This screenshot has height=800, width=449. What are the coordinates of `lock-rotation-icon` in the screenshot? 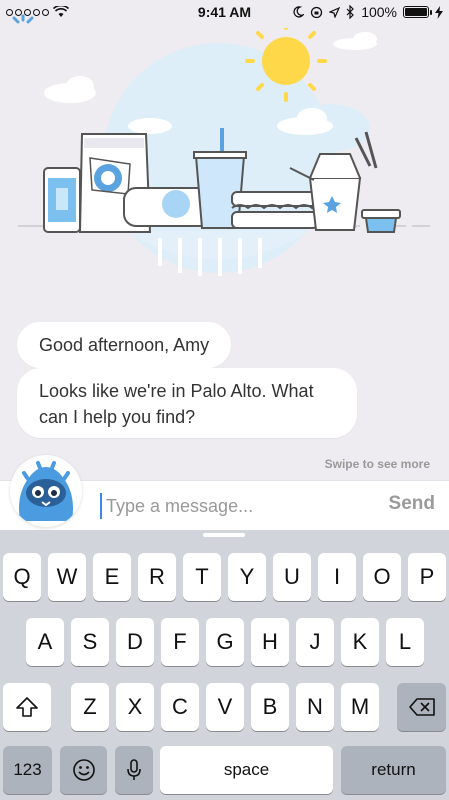 It's located at (317, 12).